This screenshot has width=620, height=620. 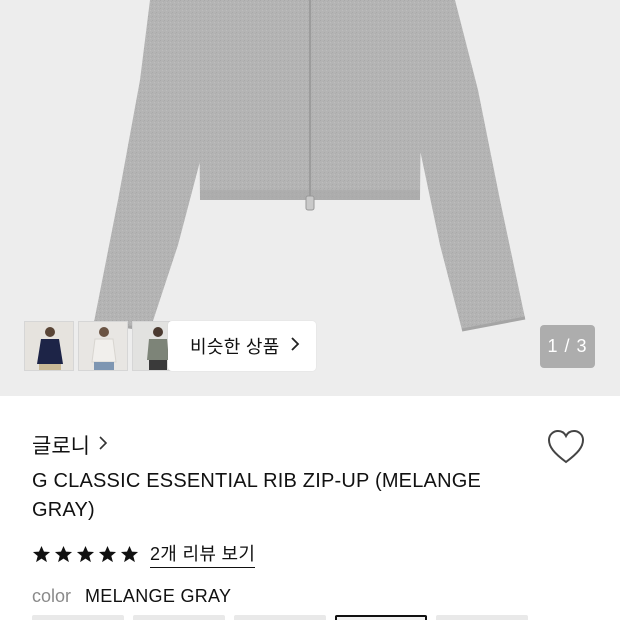 What do you see at coordinates (235, 347) in the screenshot?
I see `similar-products-label: 비슷한 상품` at bounding box center [235, 347].